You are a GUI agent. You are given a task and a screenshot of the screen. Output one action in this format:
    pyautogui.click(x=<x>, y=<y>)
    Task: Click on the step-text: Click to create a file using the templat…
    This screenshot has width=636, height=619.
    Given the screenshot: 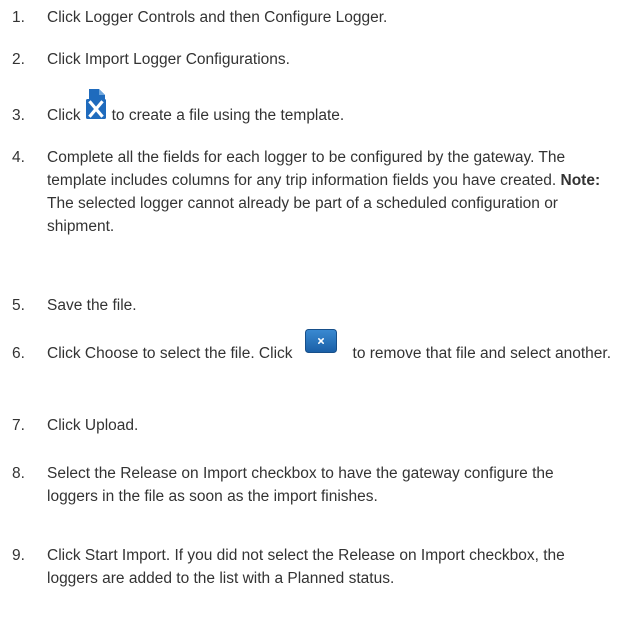 What is the action you would take?
    pyautogui.click(x=339, y=108)
    